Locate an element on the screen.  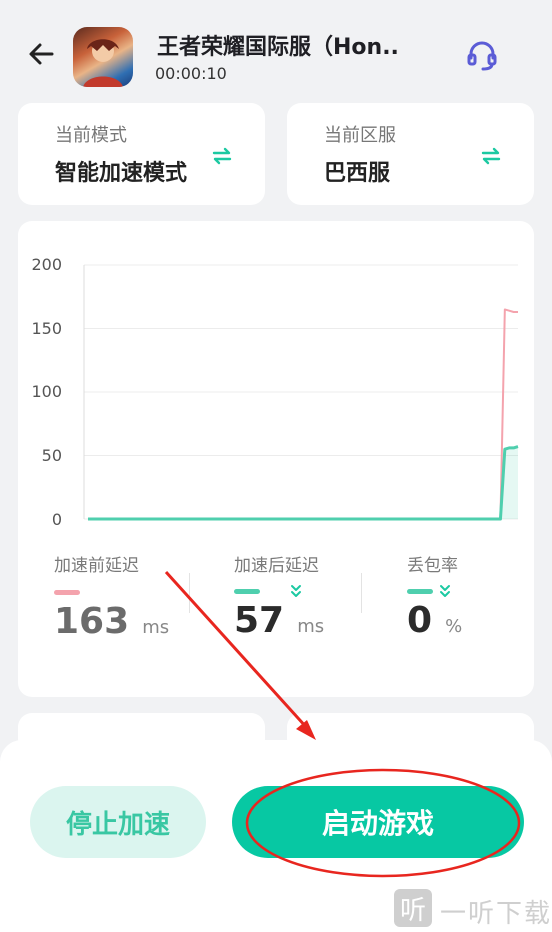
watermark-text: 一听下载 is located at coordinates (496, 914).